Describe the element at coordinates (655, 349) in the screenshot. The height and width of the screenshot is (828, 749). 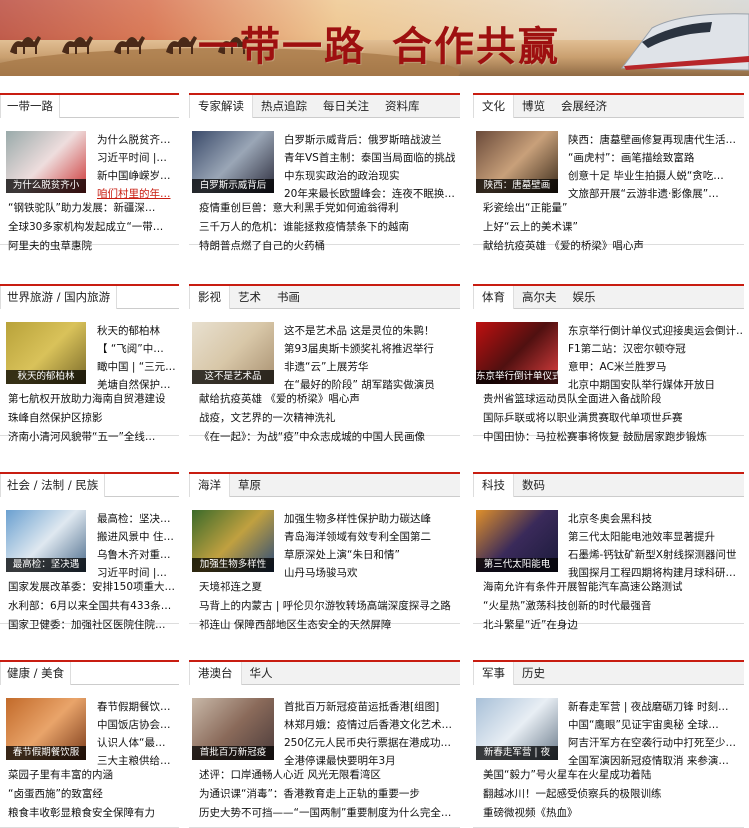
I see `headline-link: F1第二站：汉密尔顿夺冠` at that location.